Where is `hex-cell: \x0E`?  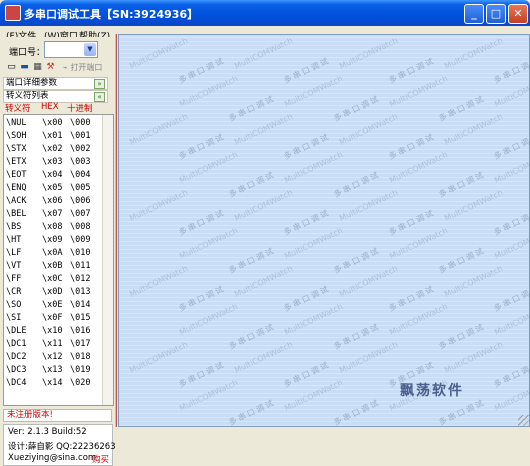
hex-cell: \x0E is located at coordinates (52, 305).